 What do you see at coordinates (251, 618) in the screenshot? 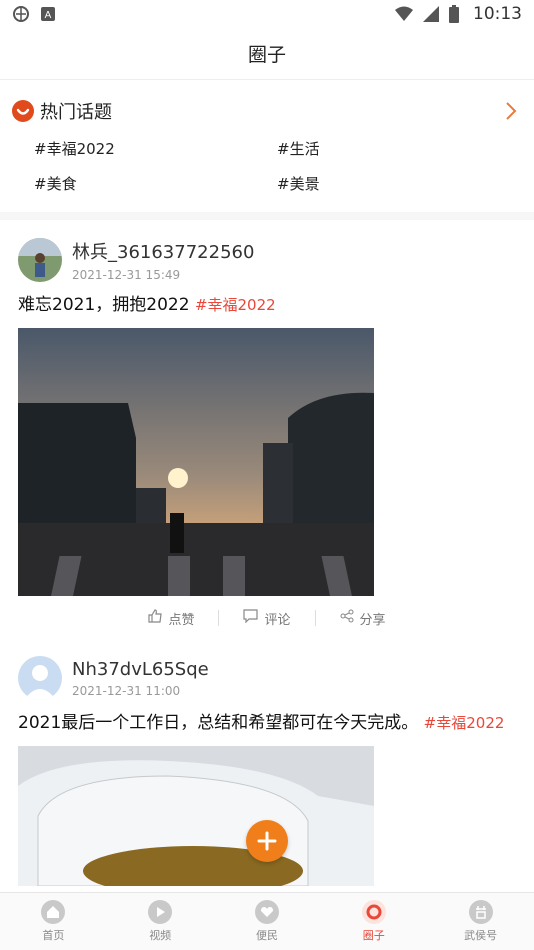
I see `comment-icon` at bounding box center [251, 618].